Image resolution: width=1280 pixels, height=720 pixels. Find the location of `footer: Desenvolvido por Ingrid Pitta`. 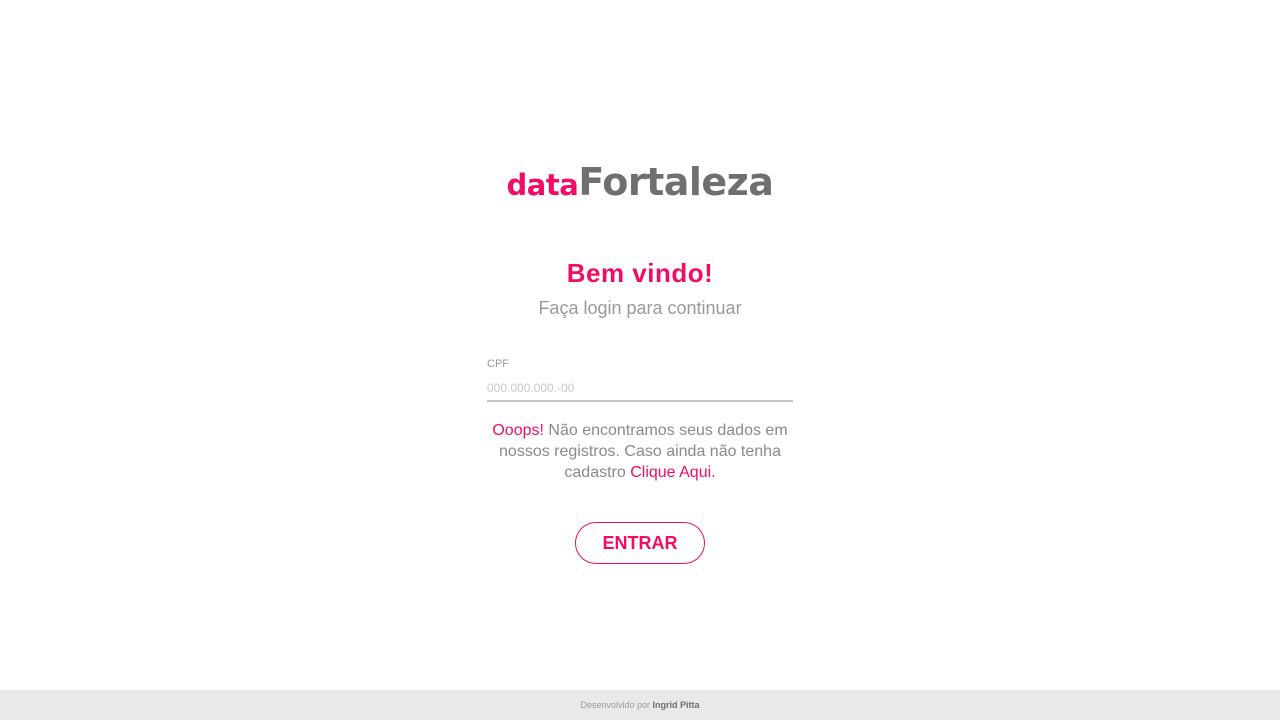

footer: Desenvolvido por Ingrid Pitta is located at coordinates (640, 705).